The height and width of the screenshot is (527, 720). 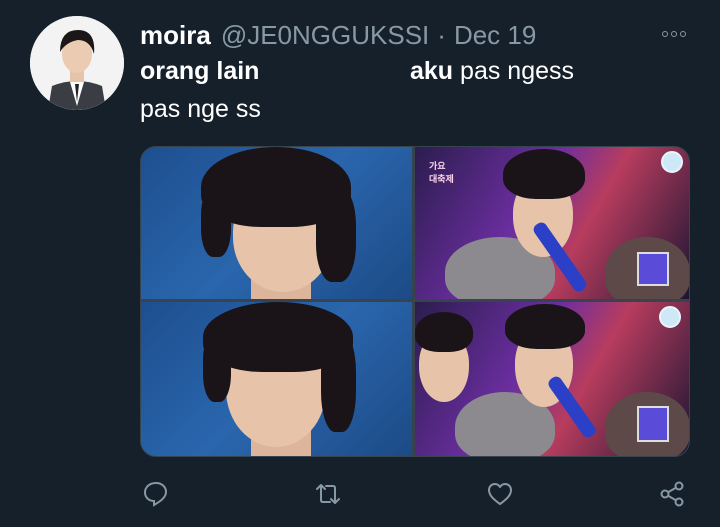 What do you see at coordinates (552, 223) in the screenshot?
I see `media-image-2: 가요 대축제` at bounding box center [552, 223].